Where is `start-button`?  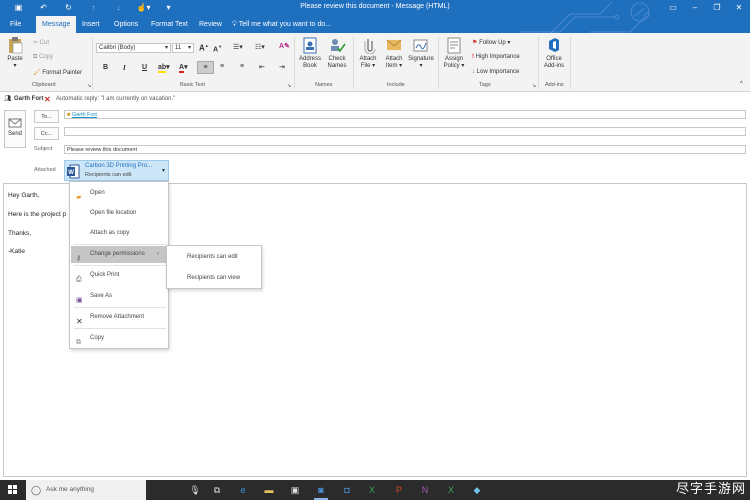
start-button is located at coordinates (13, 490).